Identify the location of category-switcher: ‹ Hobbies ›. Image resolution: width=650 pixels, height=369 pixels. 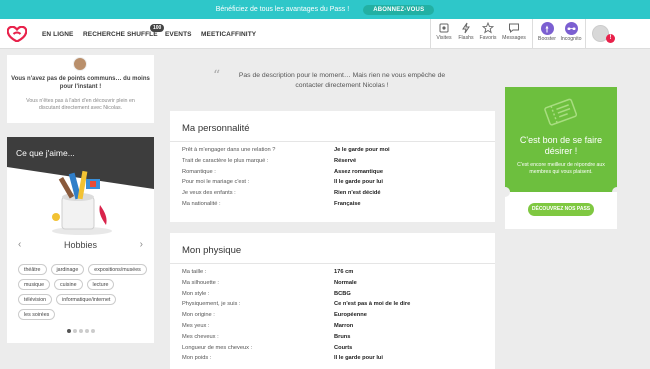
(80, 246).